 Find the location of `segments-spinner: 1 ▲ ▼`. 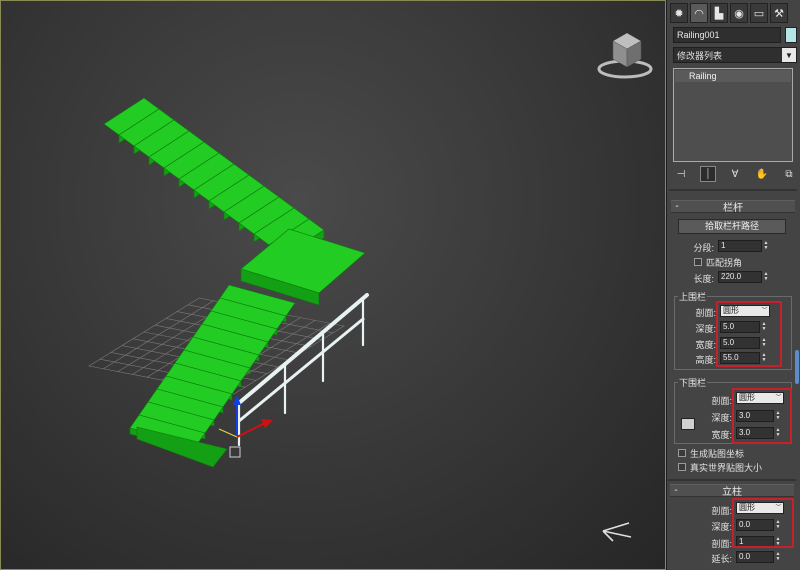

segments-spinner: 1 ▲ ▼ is located at coordinates (744, 246).